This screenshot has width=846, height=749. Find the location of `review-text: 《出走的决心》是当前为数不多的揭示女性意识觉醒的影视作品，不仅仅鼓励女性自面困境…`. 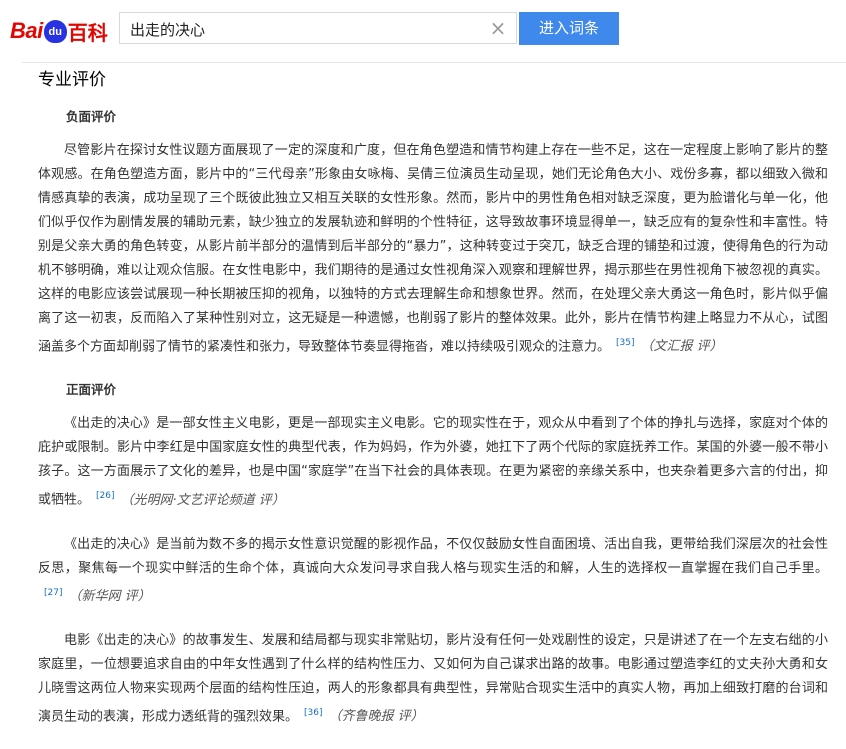

review-text: 《出走的决心》是当前为数不多的揭示女性意识觉醒的影视作品，不仅仅鼓励女性自面困境… is located at coordinates (433, 556).